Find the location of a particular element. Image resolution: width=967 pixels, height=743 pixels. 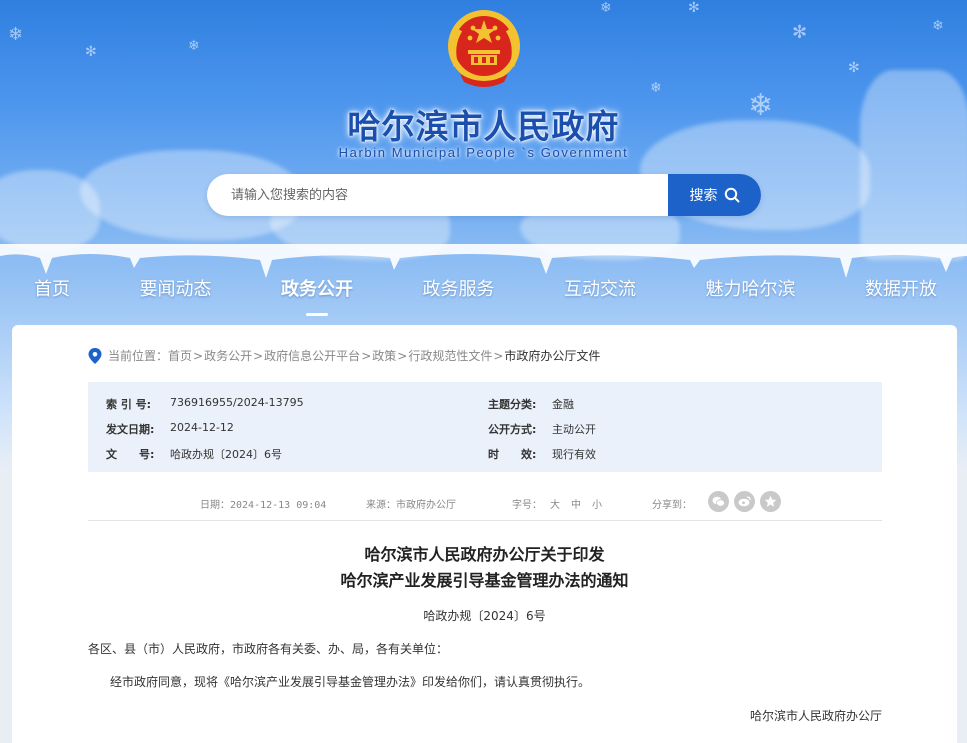

ice-sculpture-decoration is located at coordinates (50, 210).